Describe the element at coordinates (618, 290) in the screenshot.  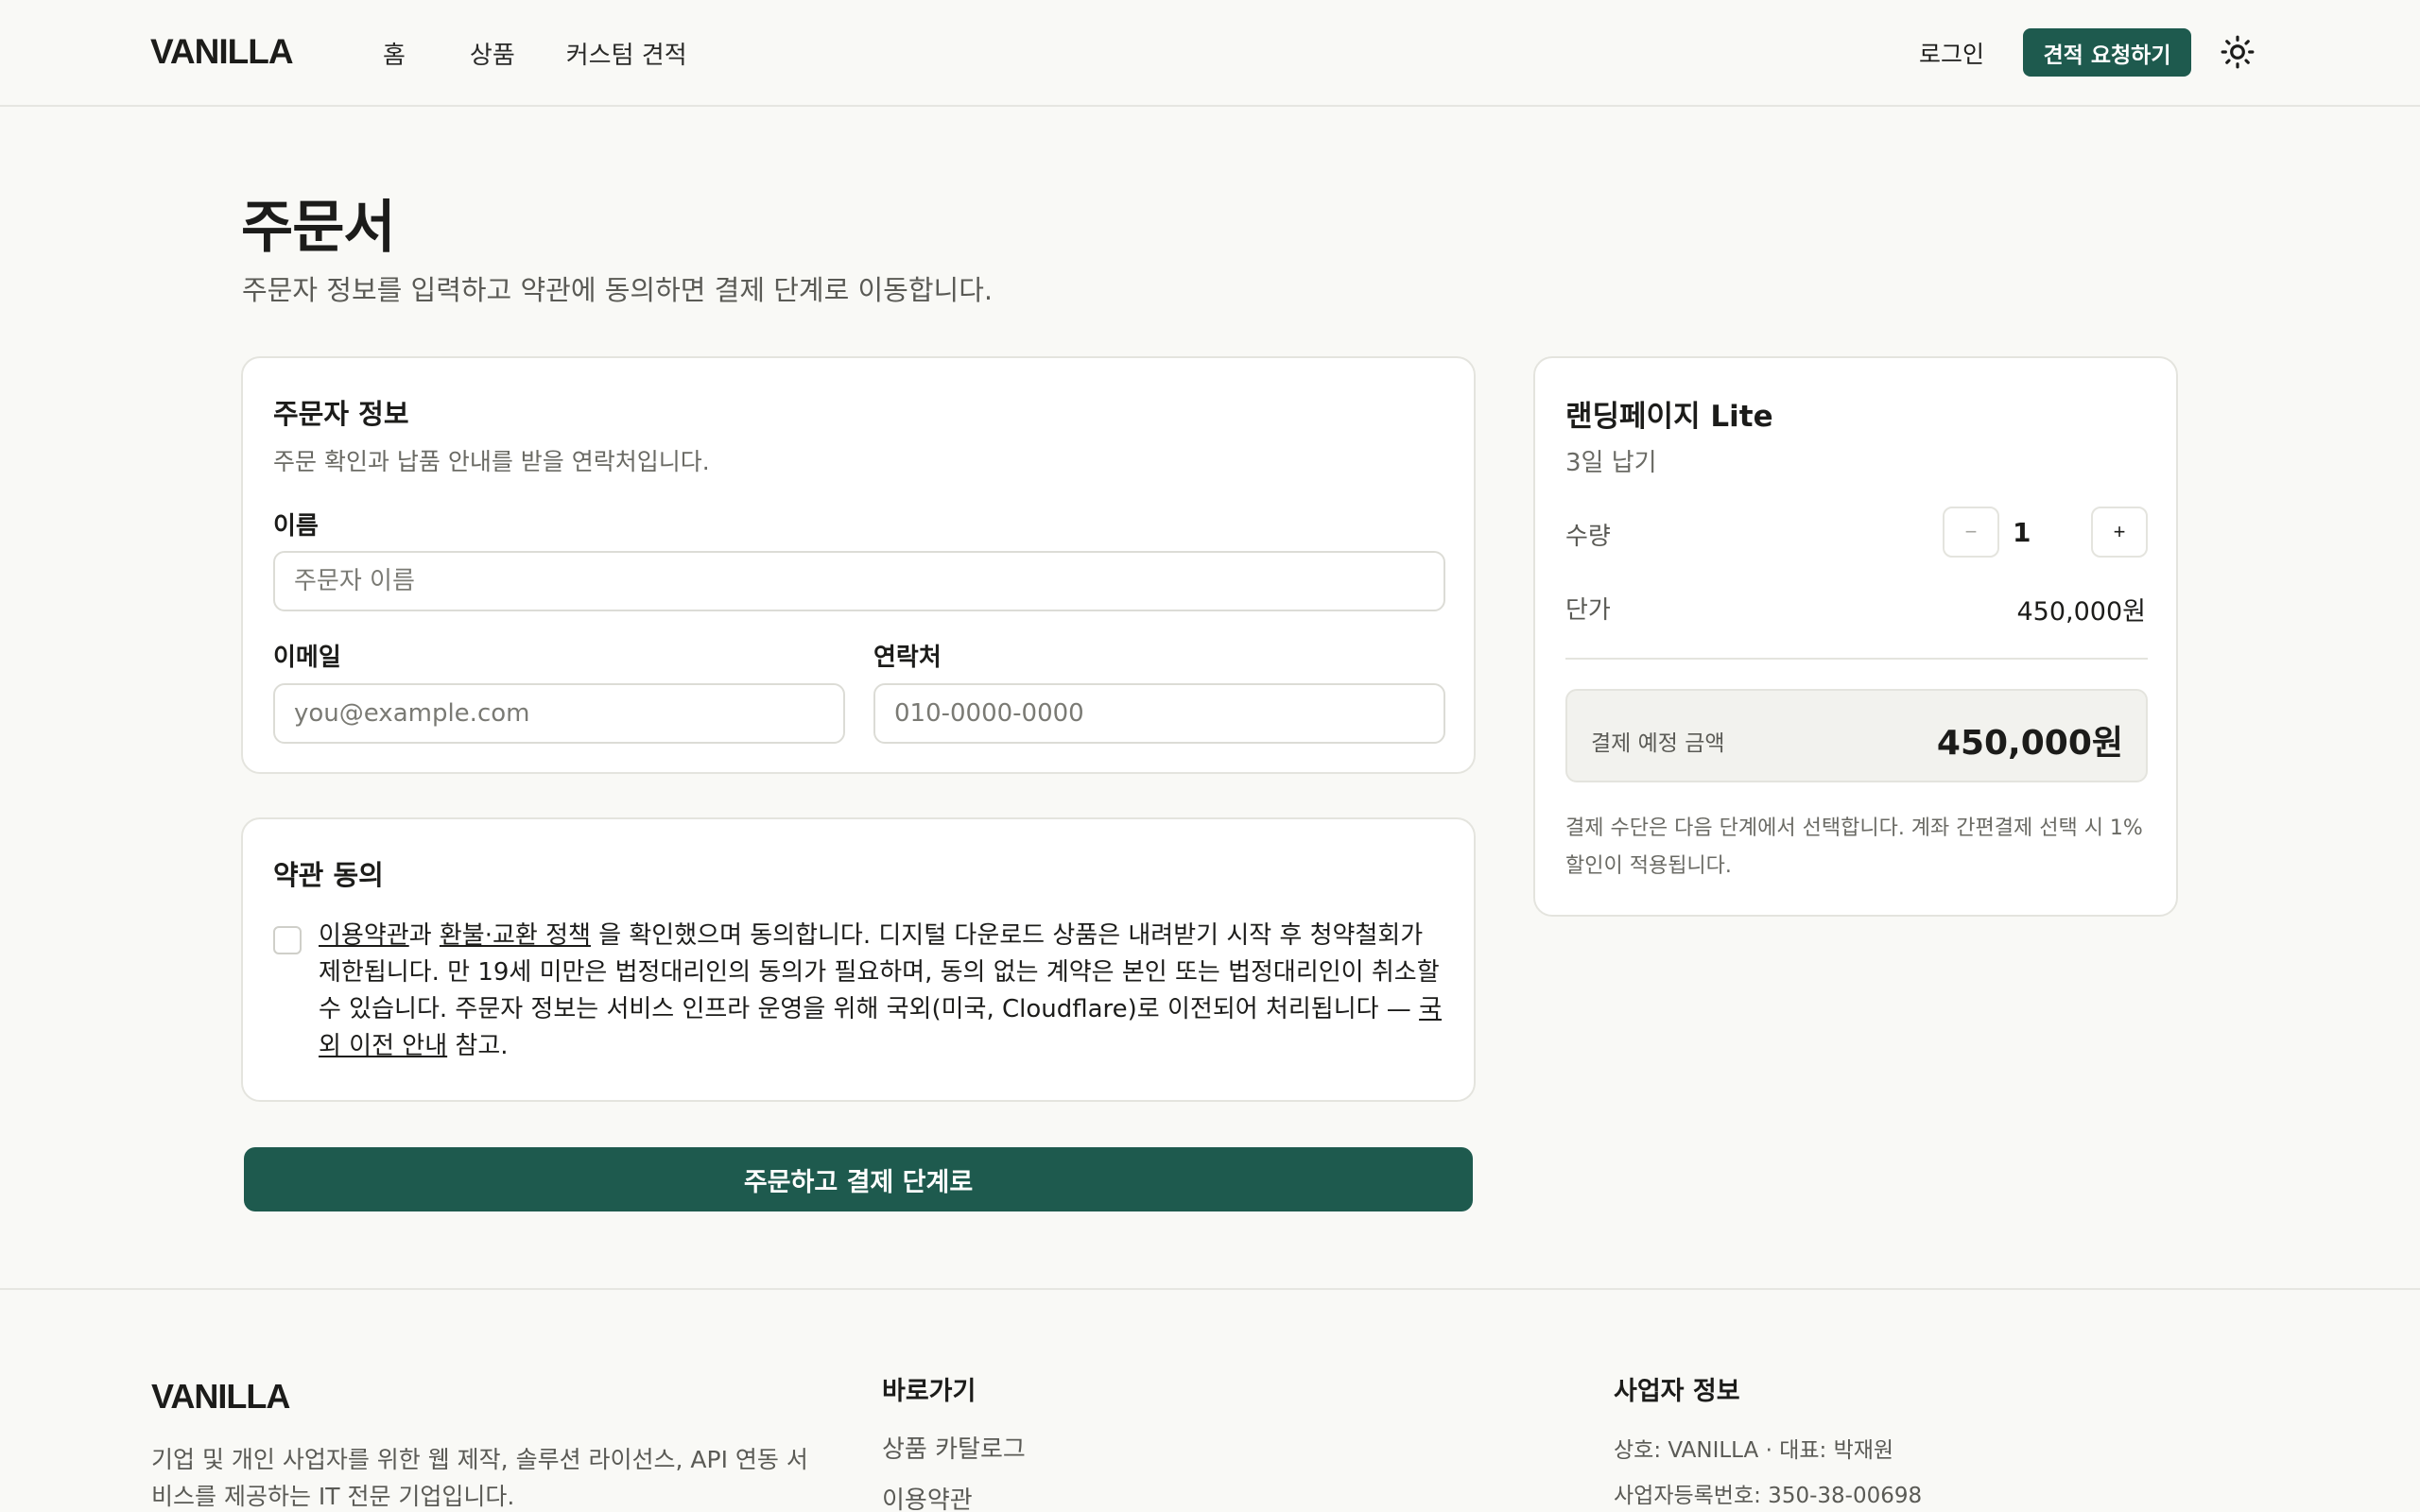
I see `page-subtitle: 주문자 정보를 입력하고 약관에 동의하면 결제 단계로 이동합니다.` at that location.